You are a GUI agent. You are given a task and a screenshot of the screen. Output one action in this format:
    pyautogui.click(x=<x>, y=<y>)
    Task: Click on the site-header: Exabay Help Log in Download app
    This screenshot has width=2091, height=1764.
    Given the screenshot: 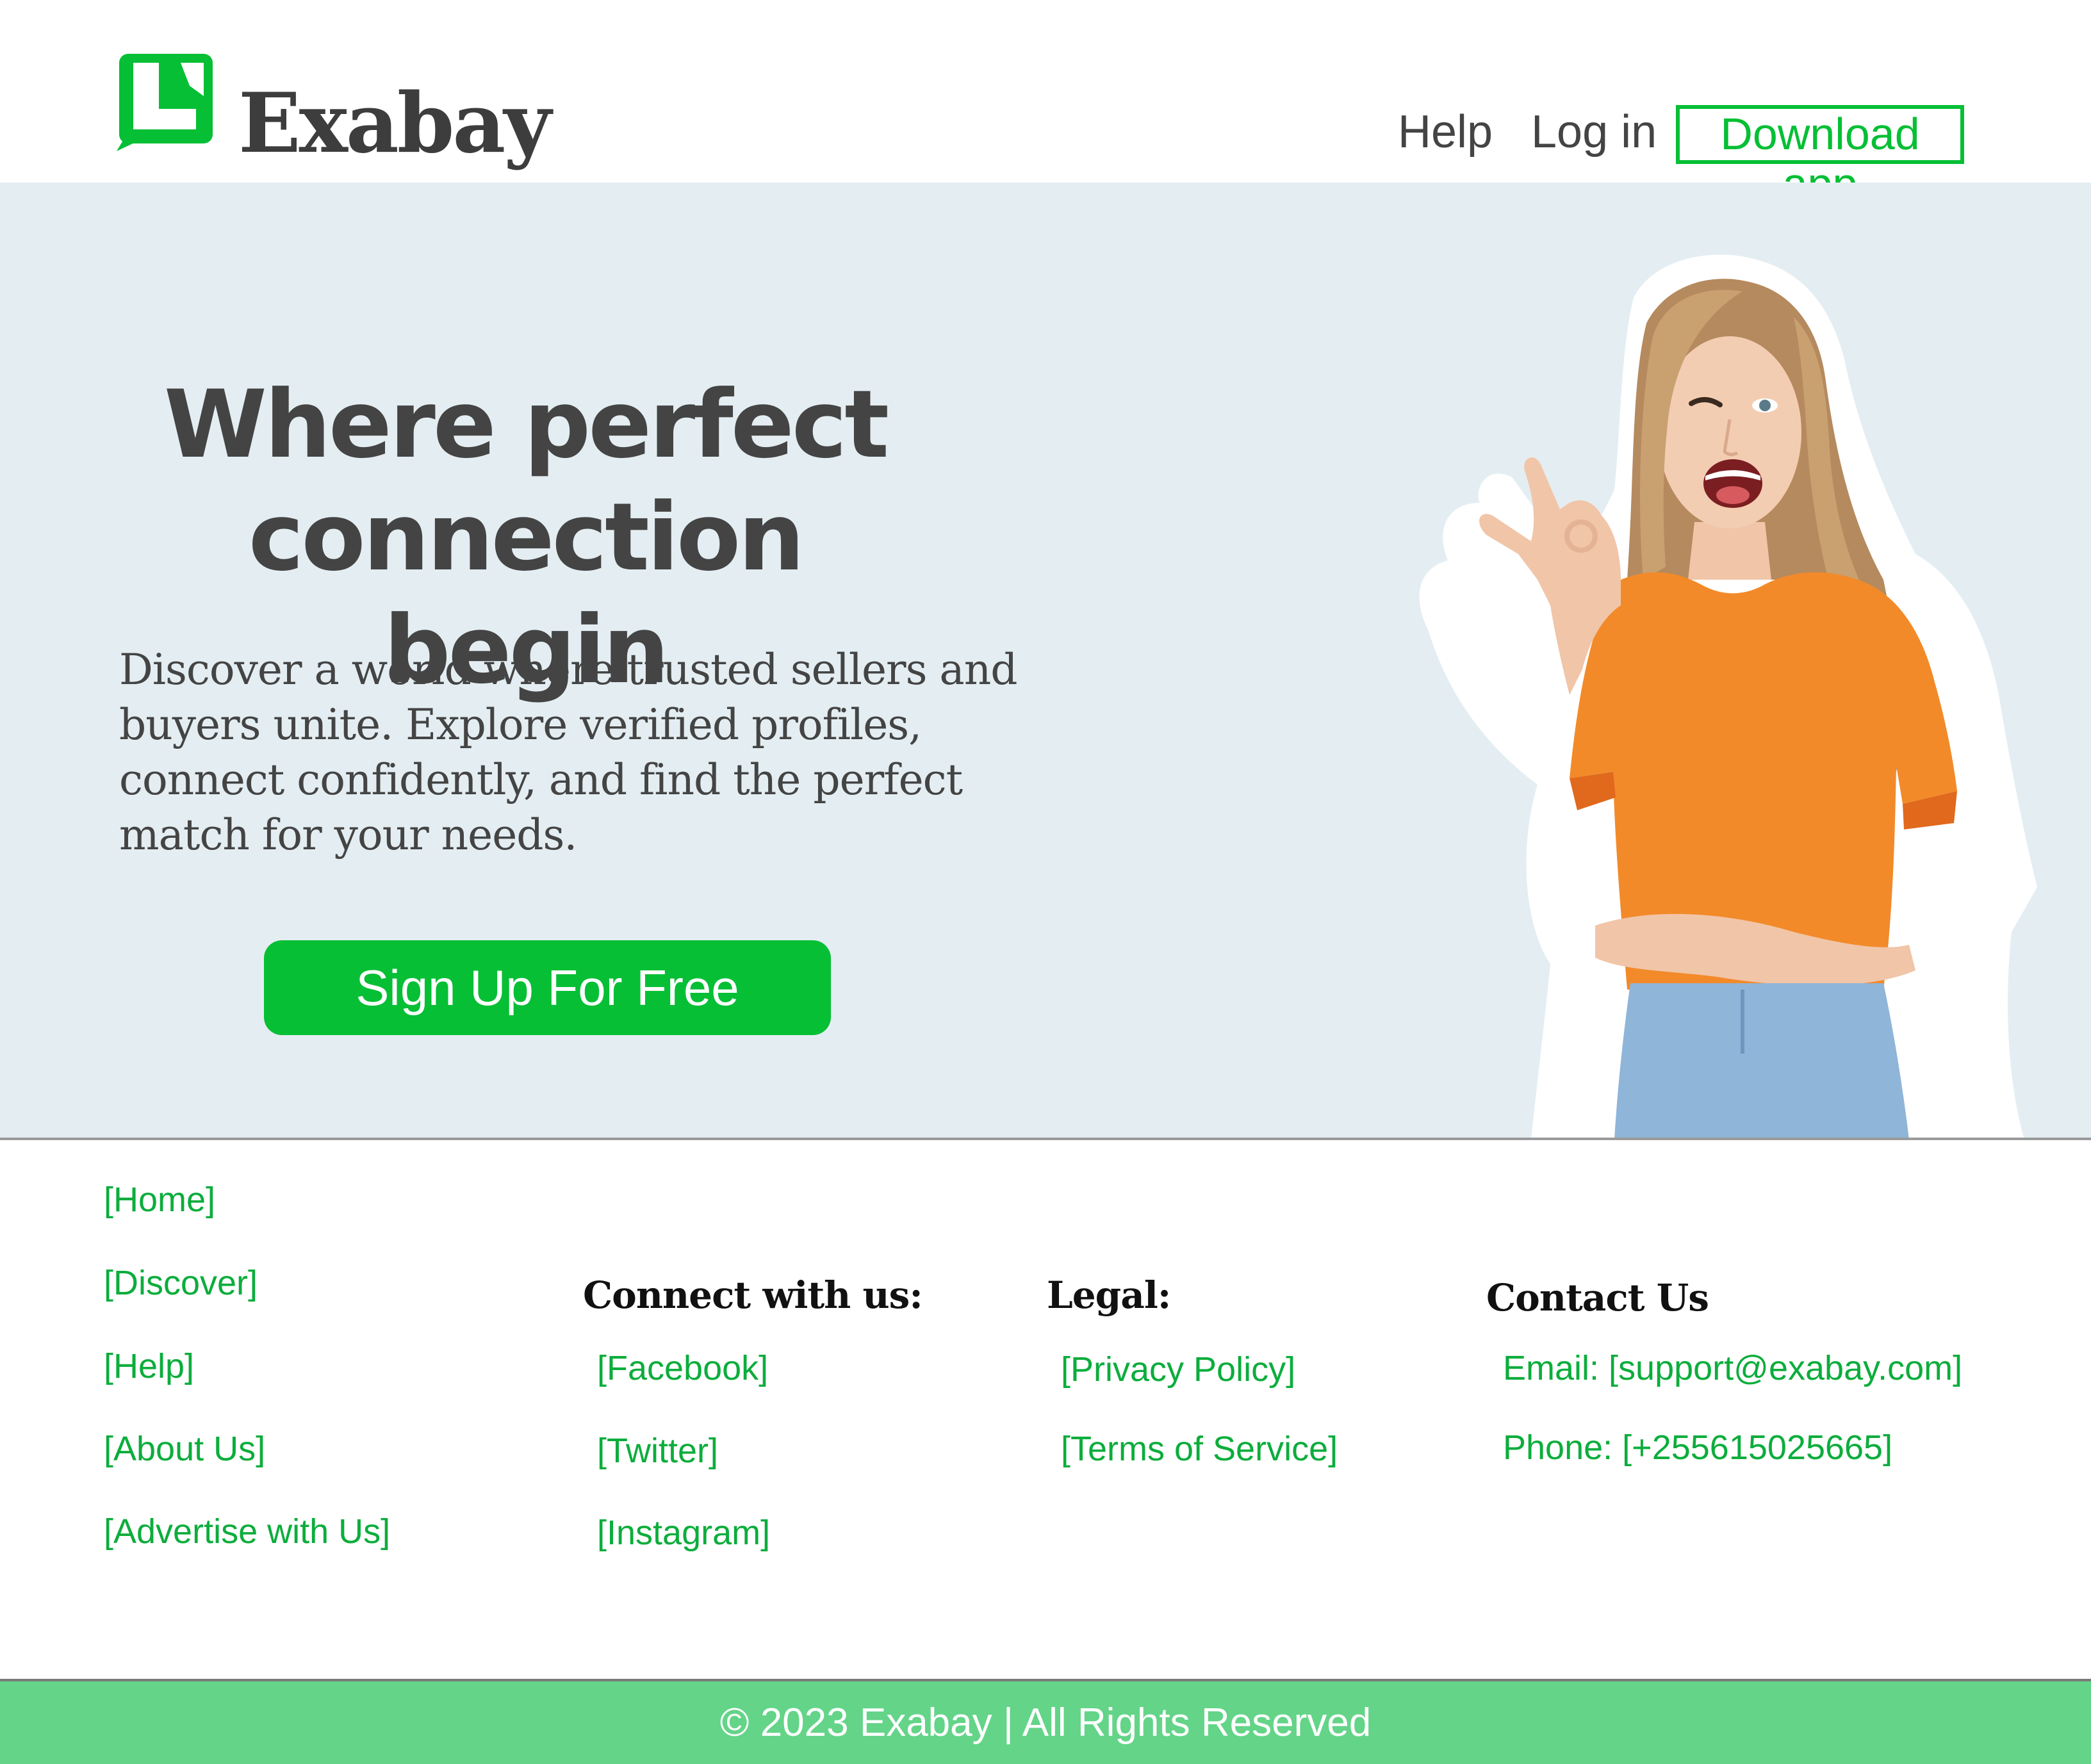 What is the action you would take?
    pyautogui.click(x=1045, y=104)
    